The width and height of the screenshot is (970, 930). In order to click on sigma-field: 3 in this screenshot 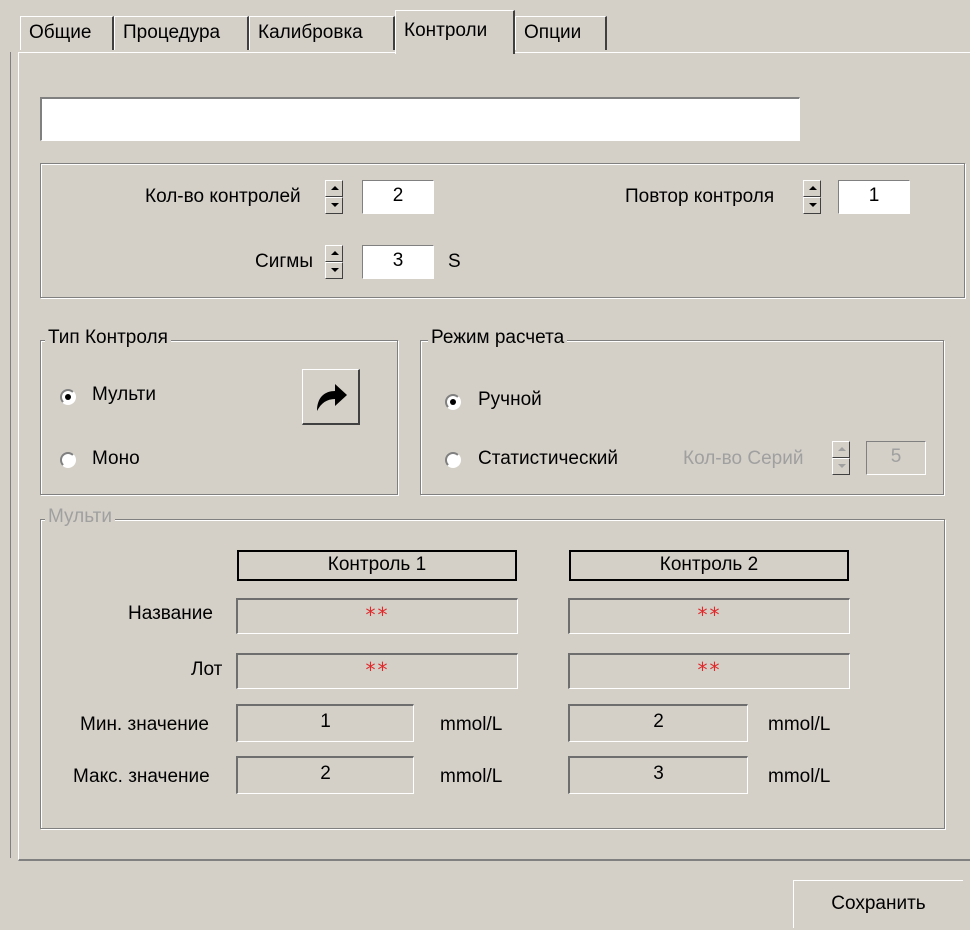, I will do `click(398, 262)`.